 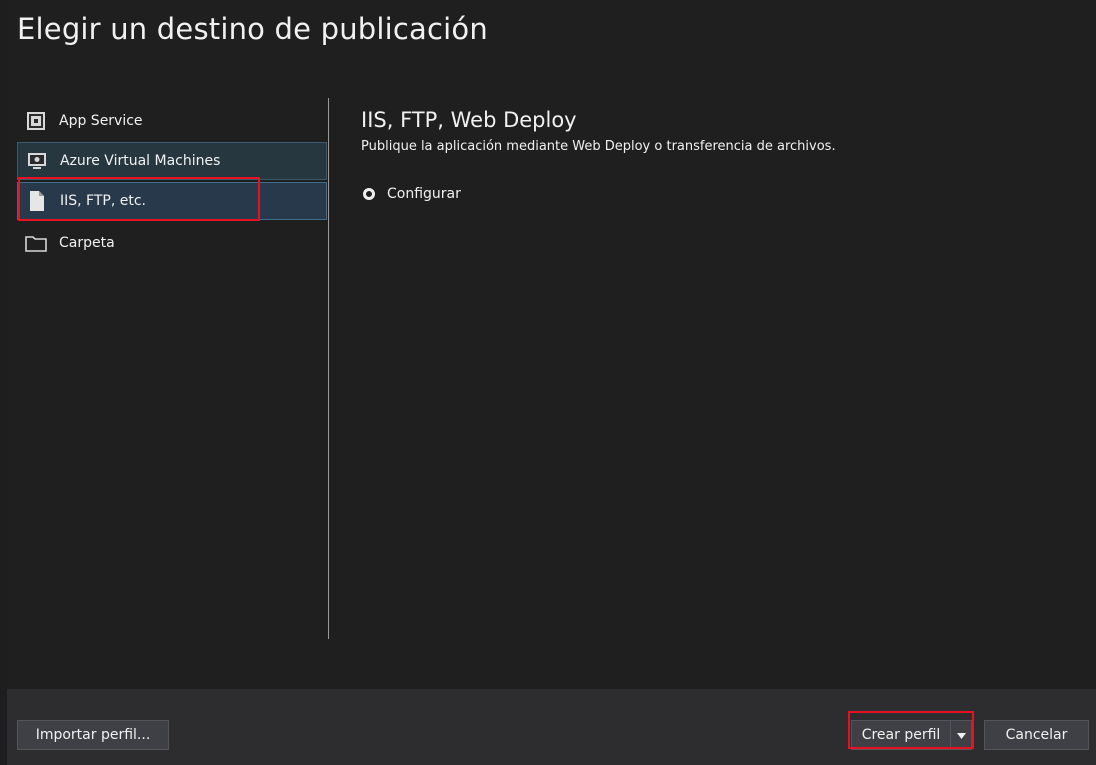 What do you see at coordinates (252, 29) in the screenshot?
I see `dialog-title: Elegir un destino de publicación` at bounding box center [252, 29].